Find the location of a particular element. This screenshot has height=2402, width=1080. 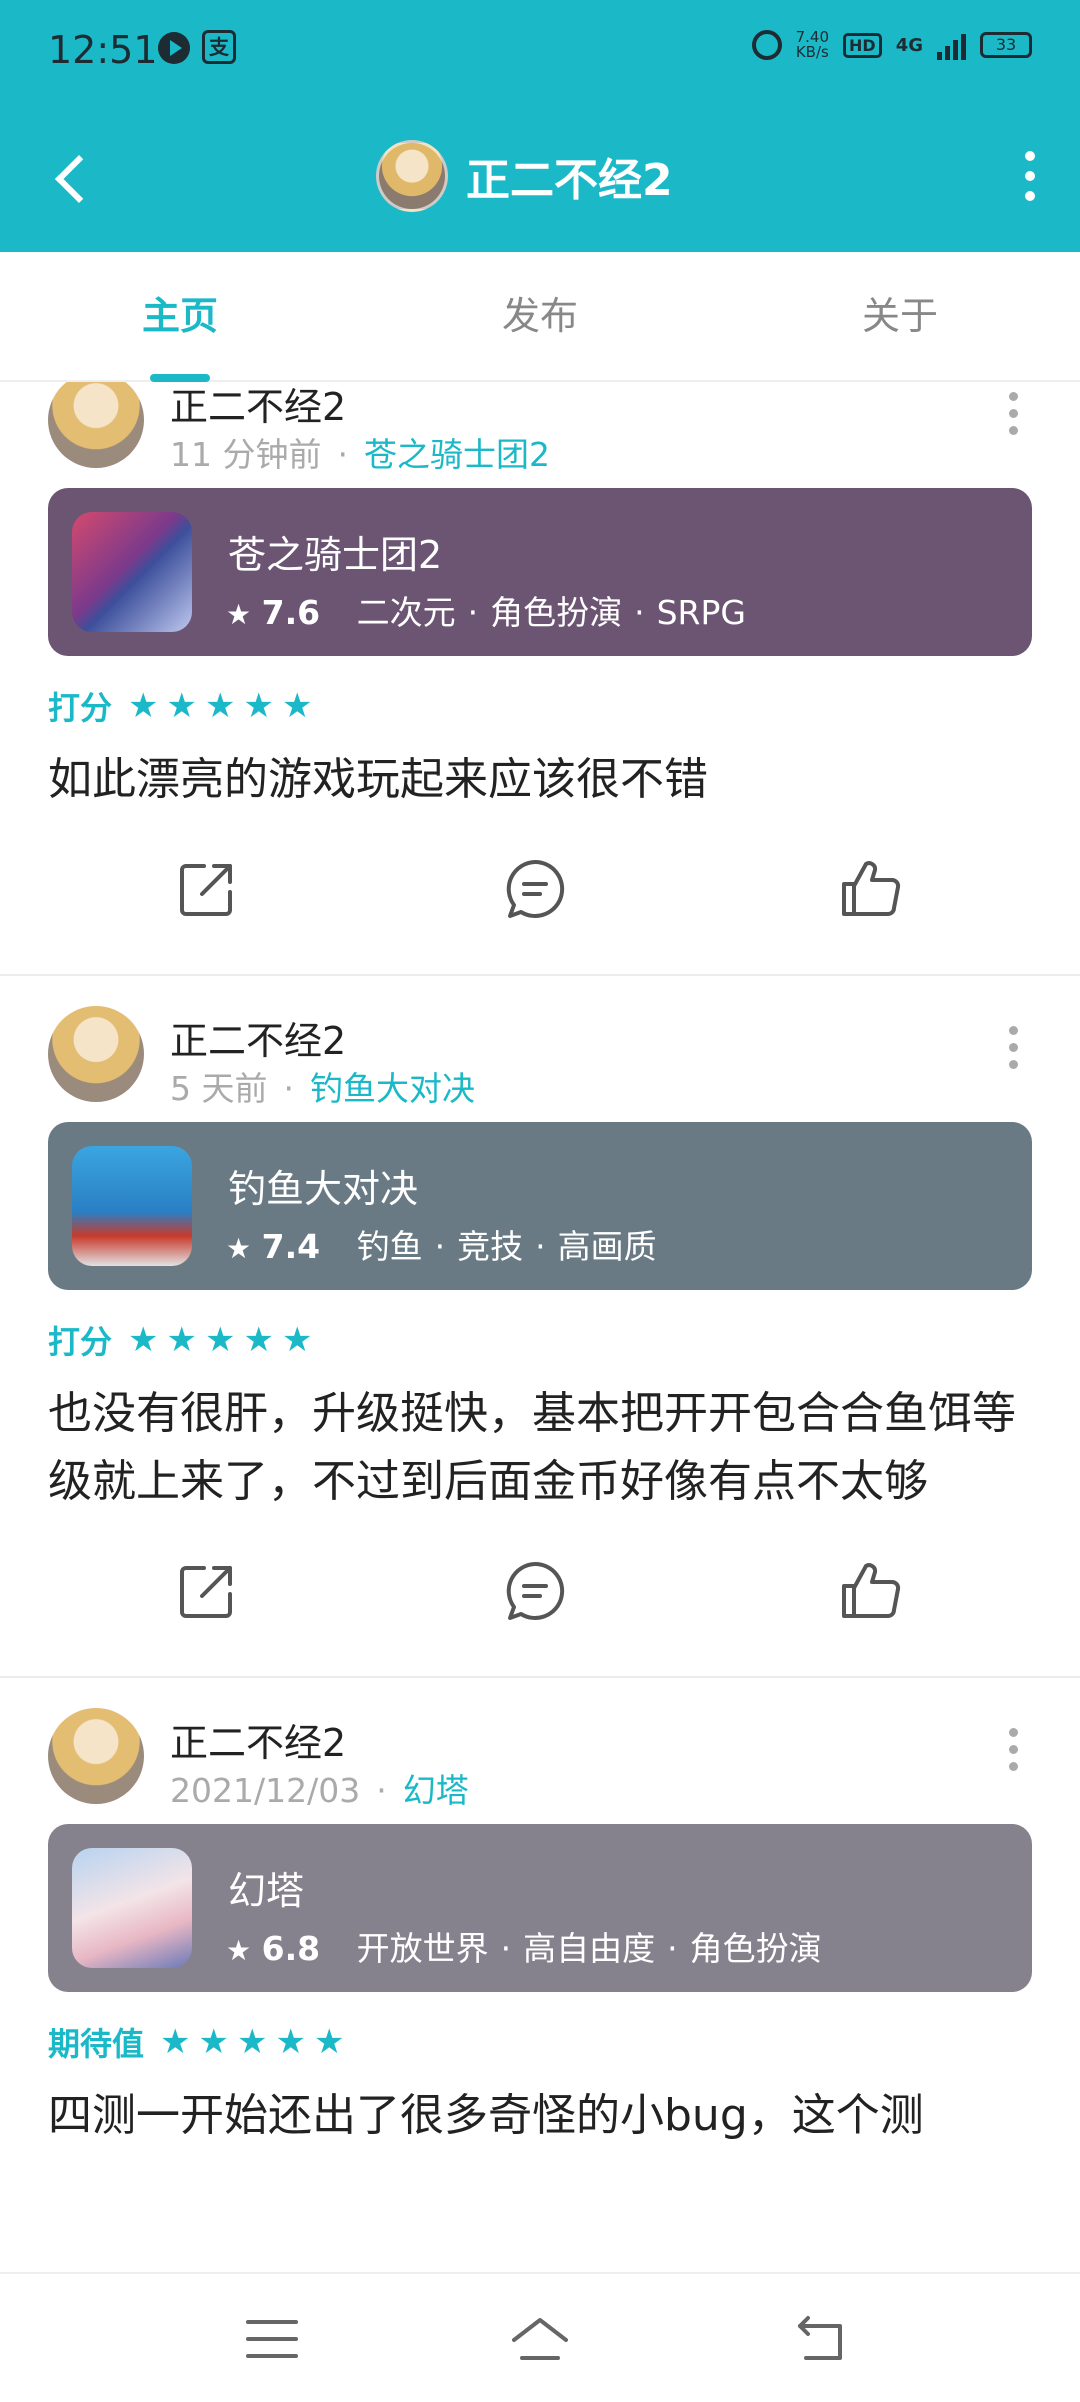

tab-label: 发布 is located at coordinates (539, 316).